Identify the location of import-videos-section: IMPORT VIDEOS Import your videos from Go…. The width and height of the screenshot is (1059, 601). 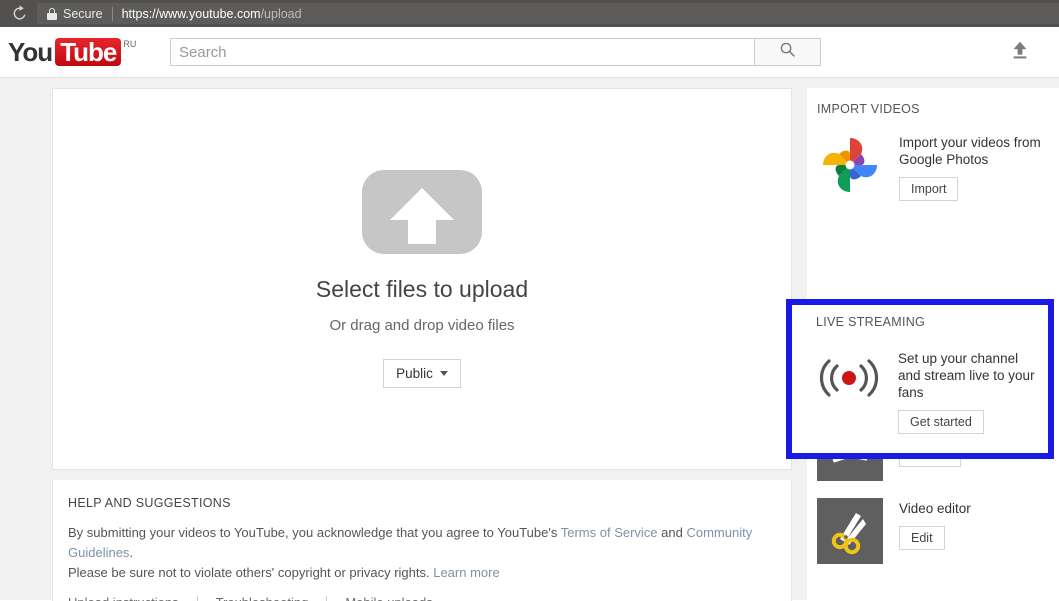
(933, 144).